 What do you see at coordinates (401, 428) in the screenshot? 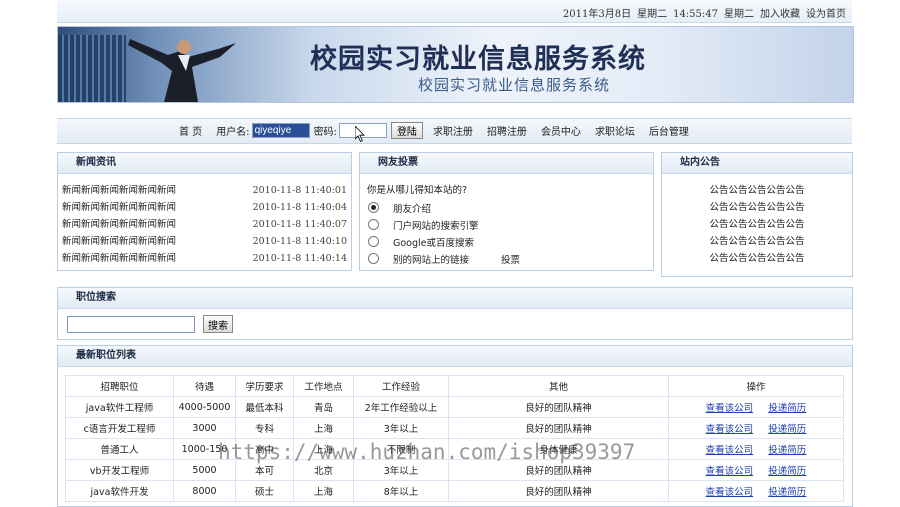
I see `cell-experience: 3年以上` at bounding box center [401, 428].